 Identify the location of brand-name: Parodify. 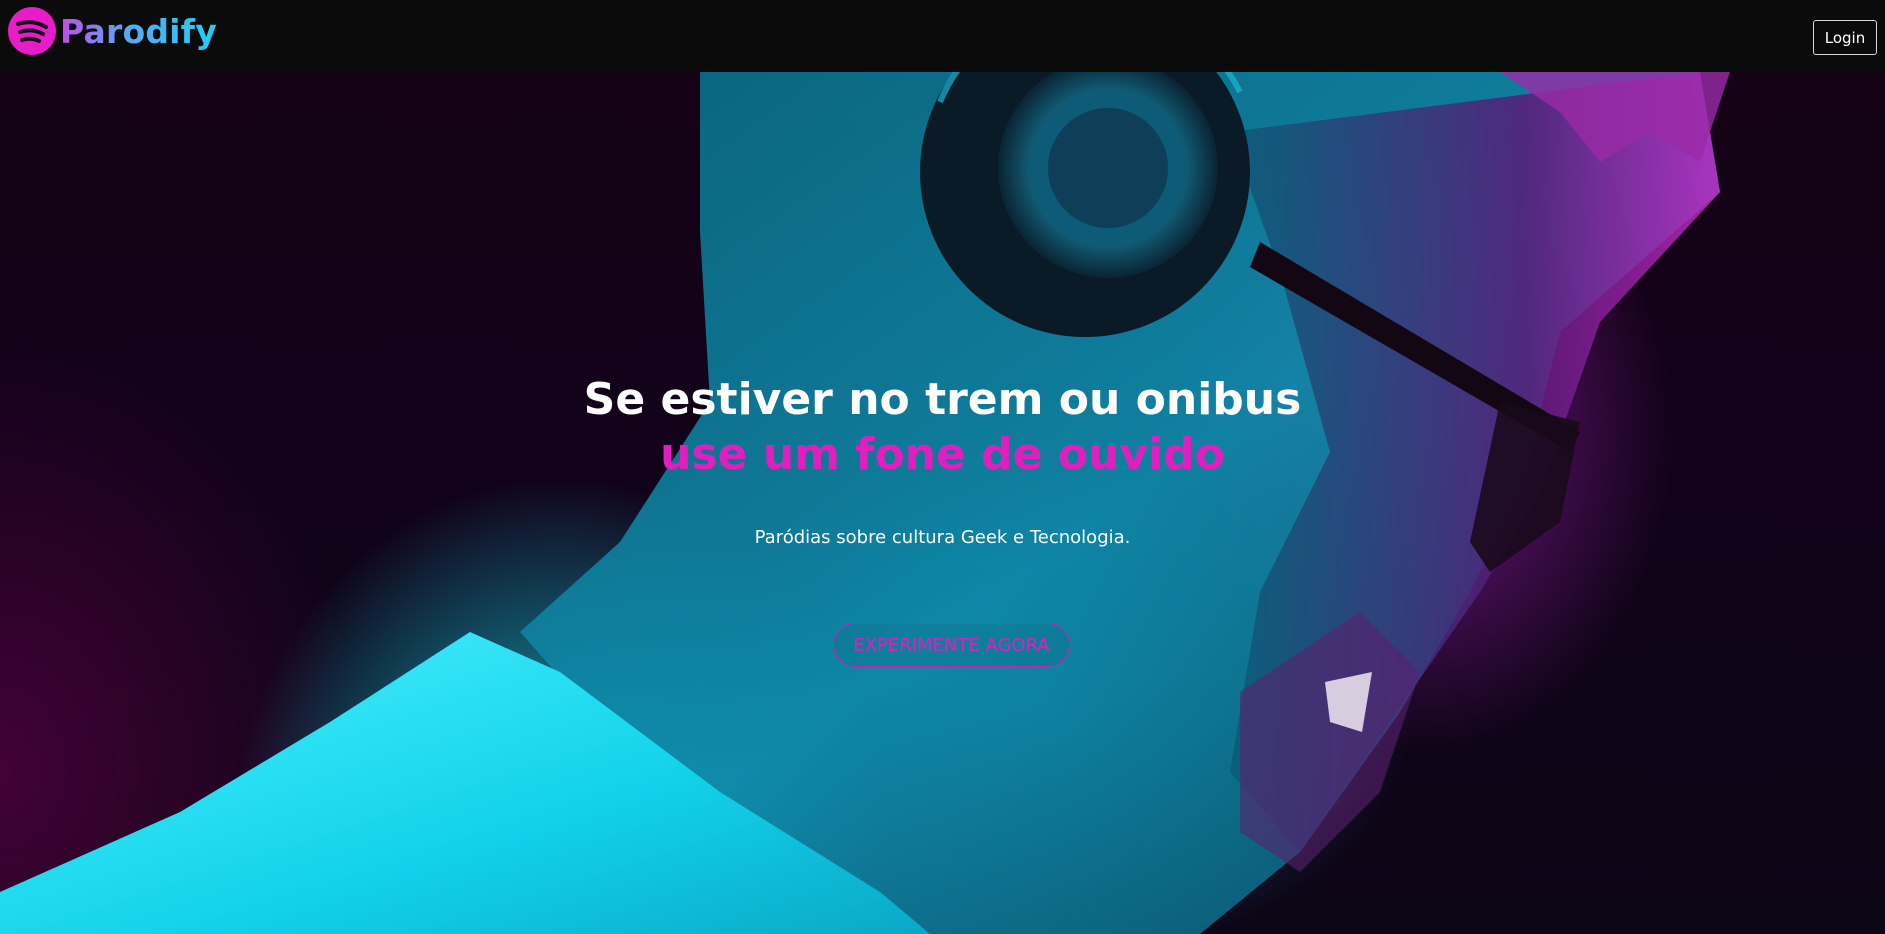
(138, 31).